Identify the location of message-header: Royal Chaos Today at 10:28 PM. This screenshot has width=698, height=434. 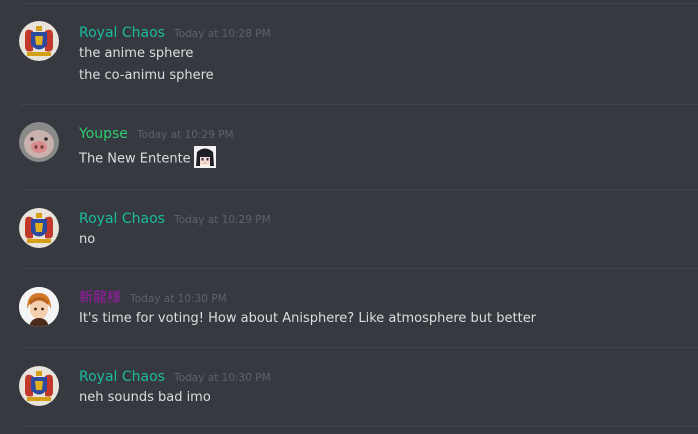
(175, 33).